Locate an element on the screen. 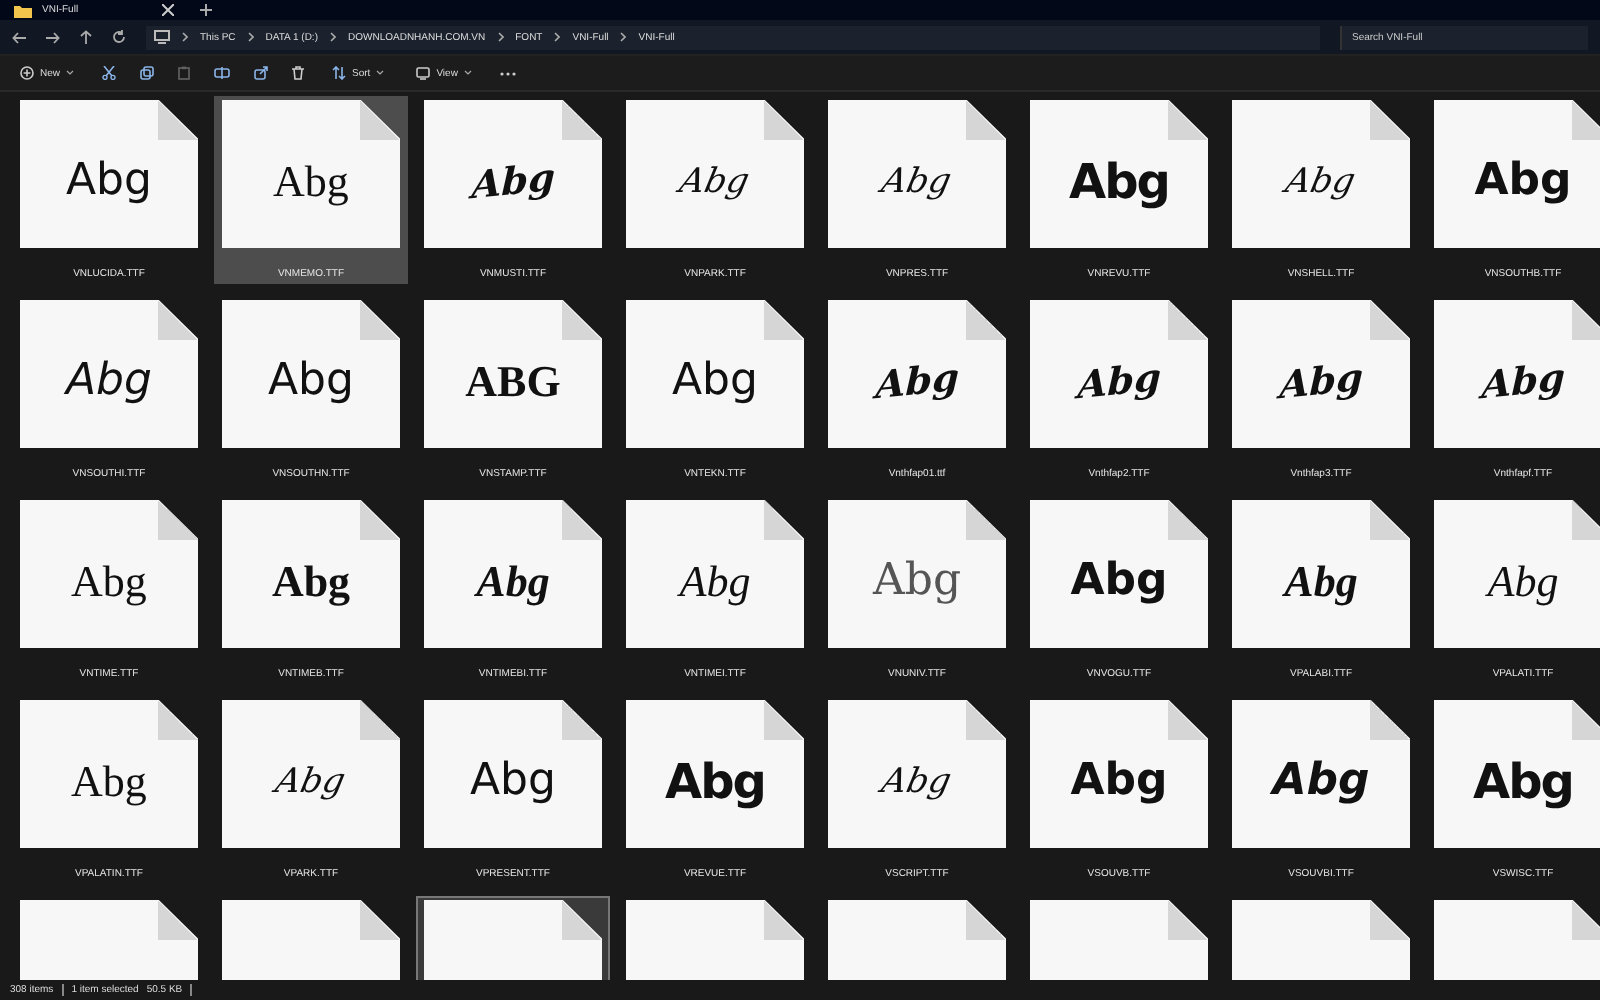 This screenshot has height=1000, width=1600. back-icon is located at coordinates (19, 37).